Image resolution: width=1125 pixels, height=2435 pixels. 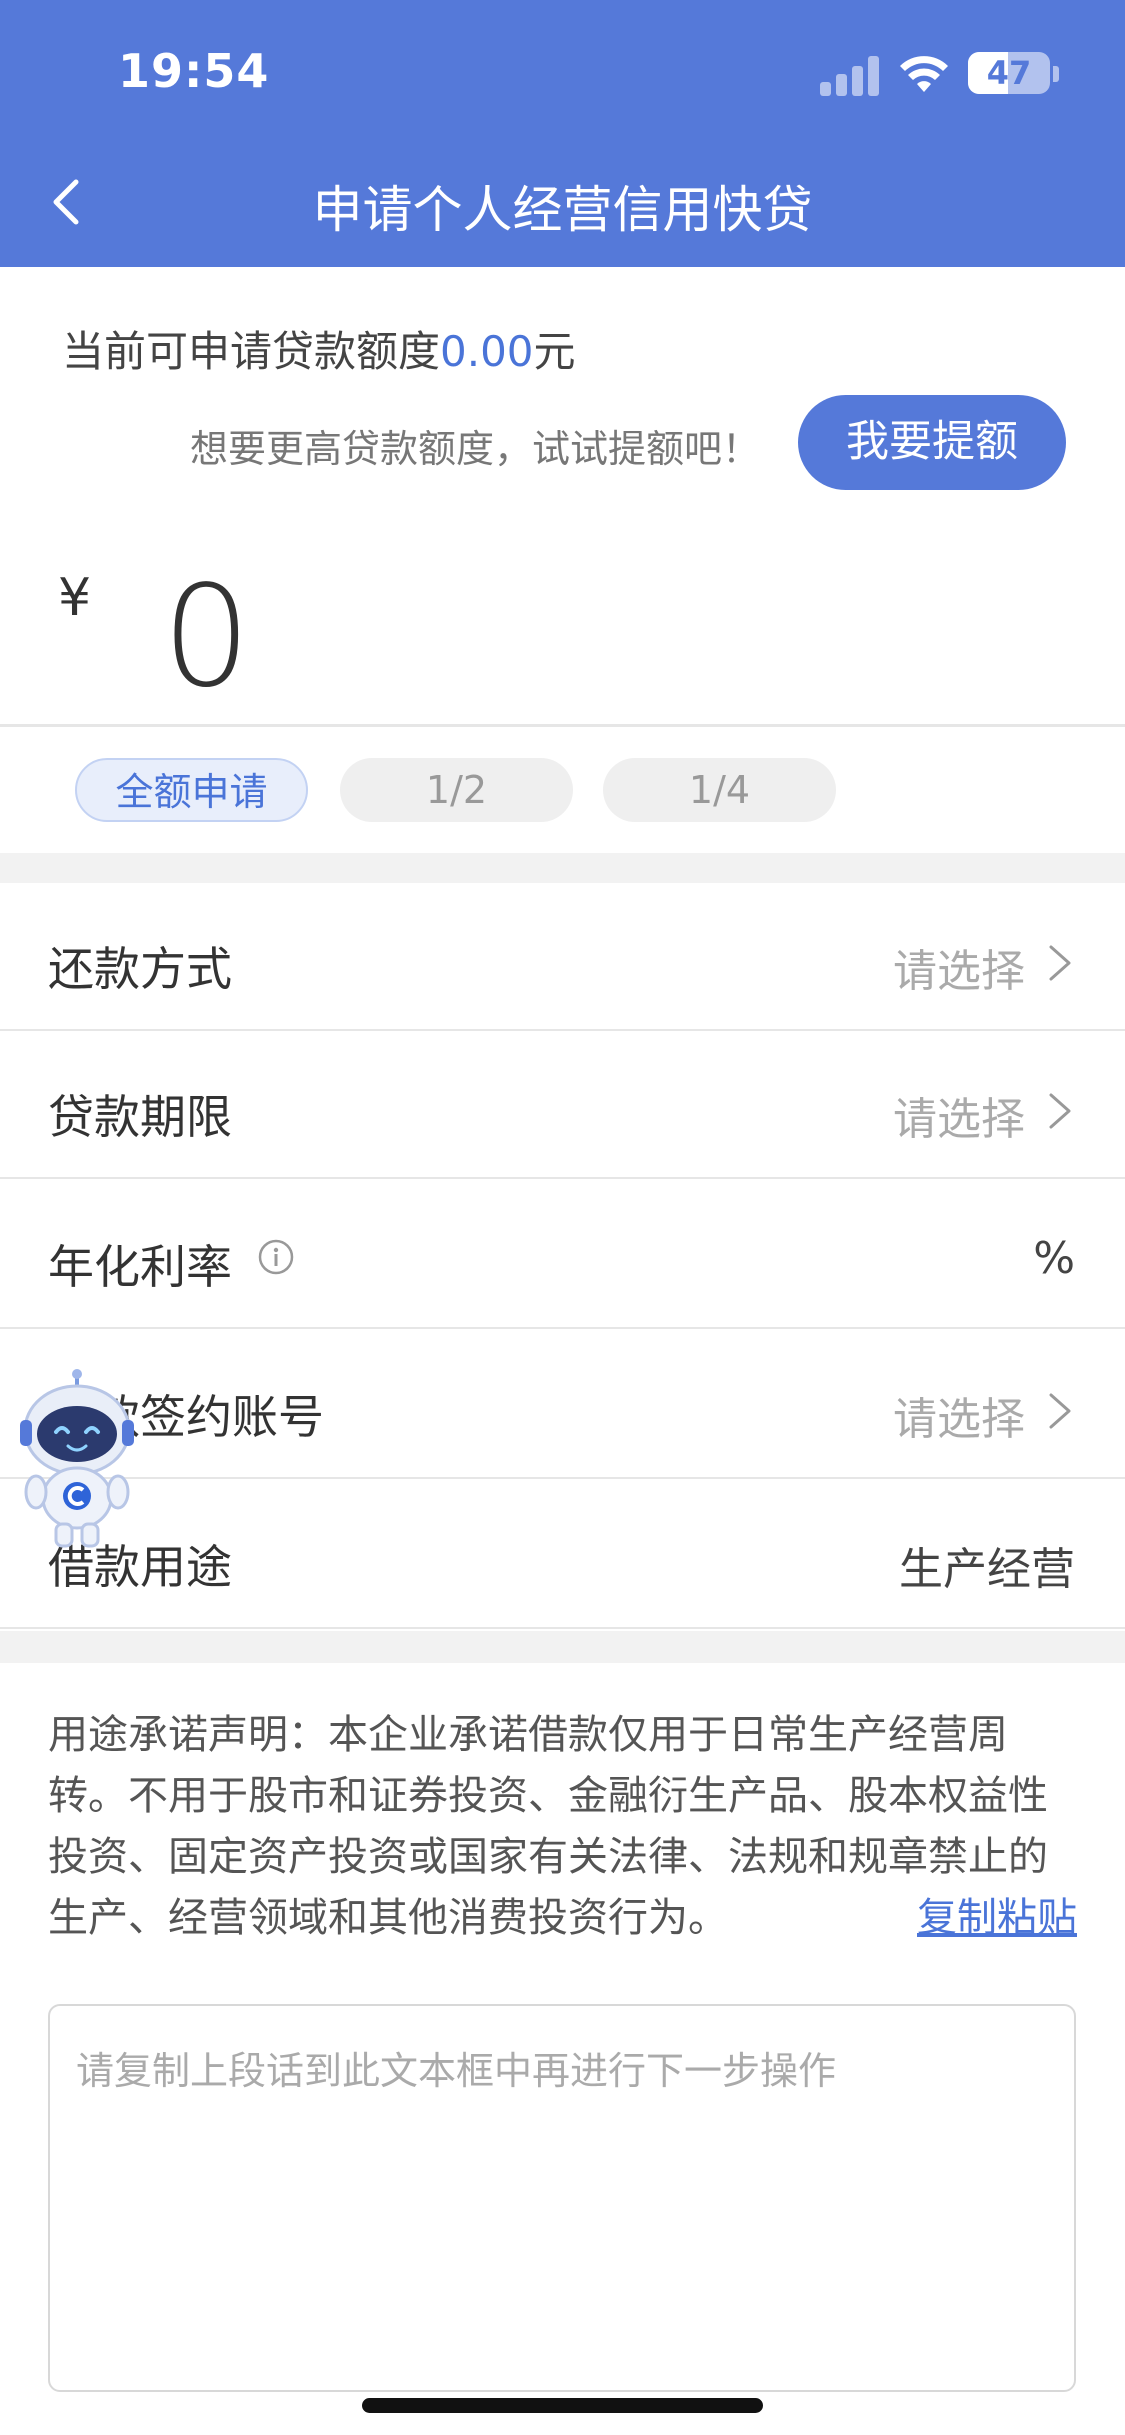 What do you see at coordinates (924, 74) in the screenshot?
I see `wifi-icon` at bounding box center [924, 74].